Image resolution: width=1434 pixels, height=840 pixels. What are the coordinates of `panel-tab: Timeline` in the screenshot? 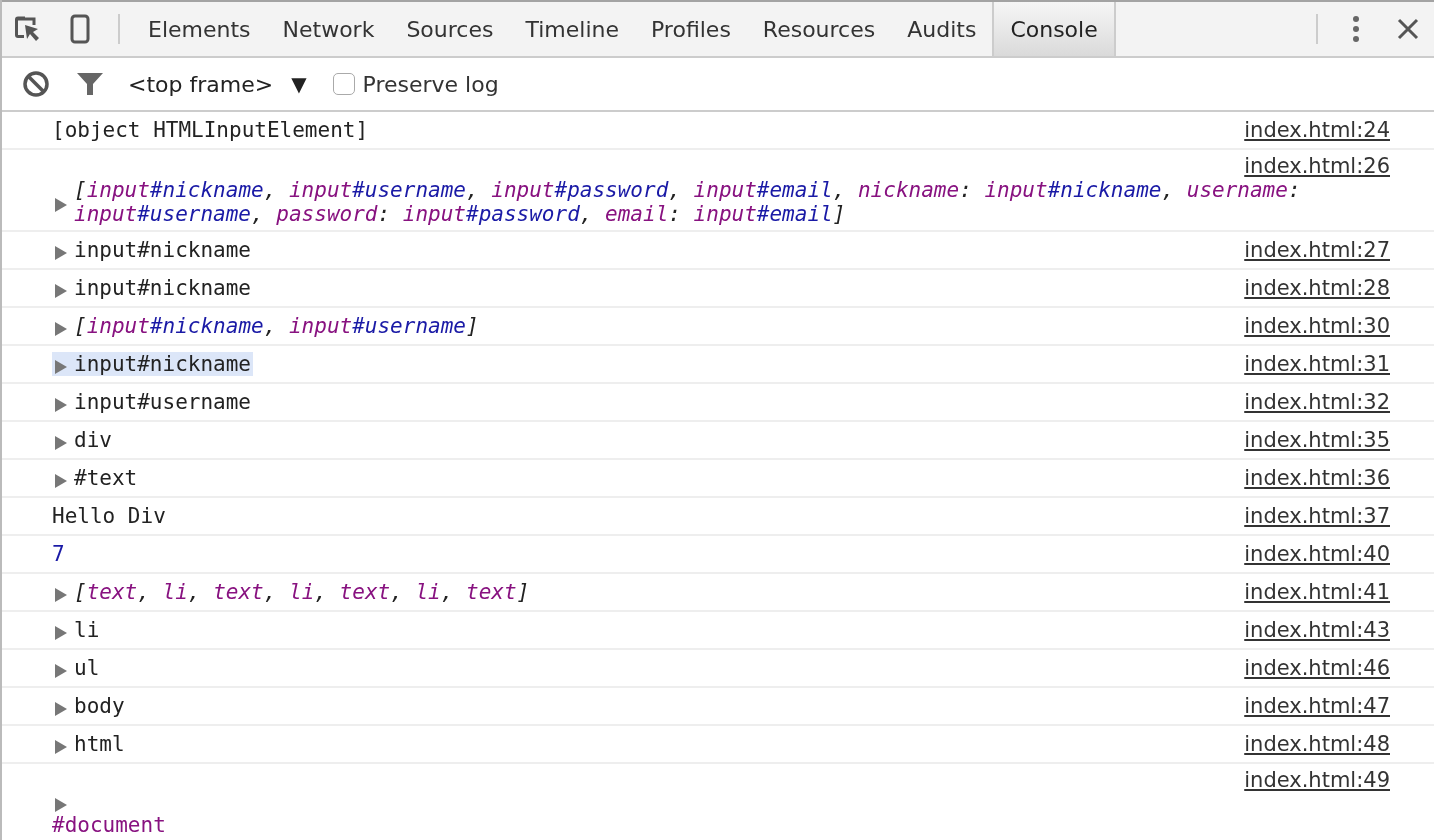 It's located at (572, 29).